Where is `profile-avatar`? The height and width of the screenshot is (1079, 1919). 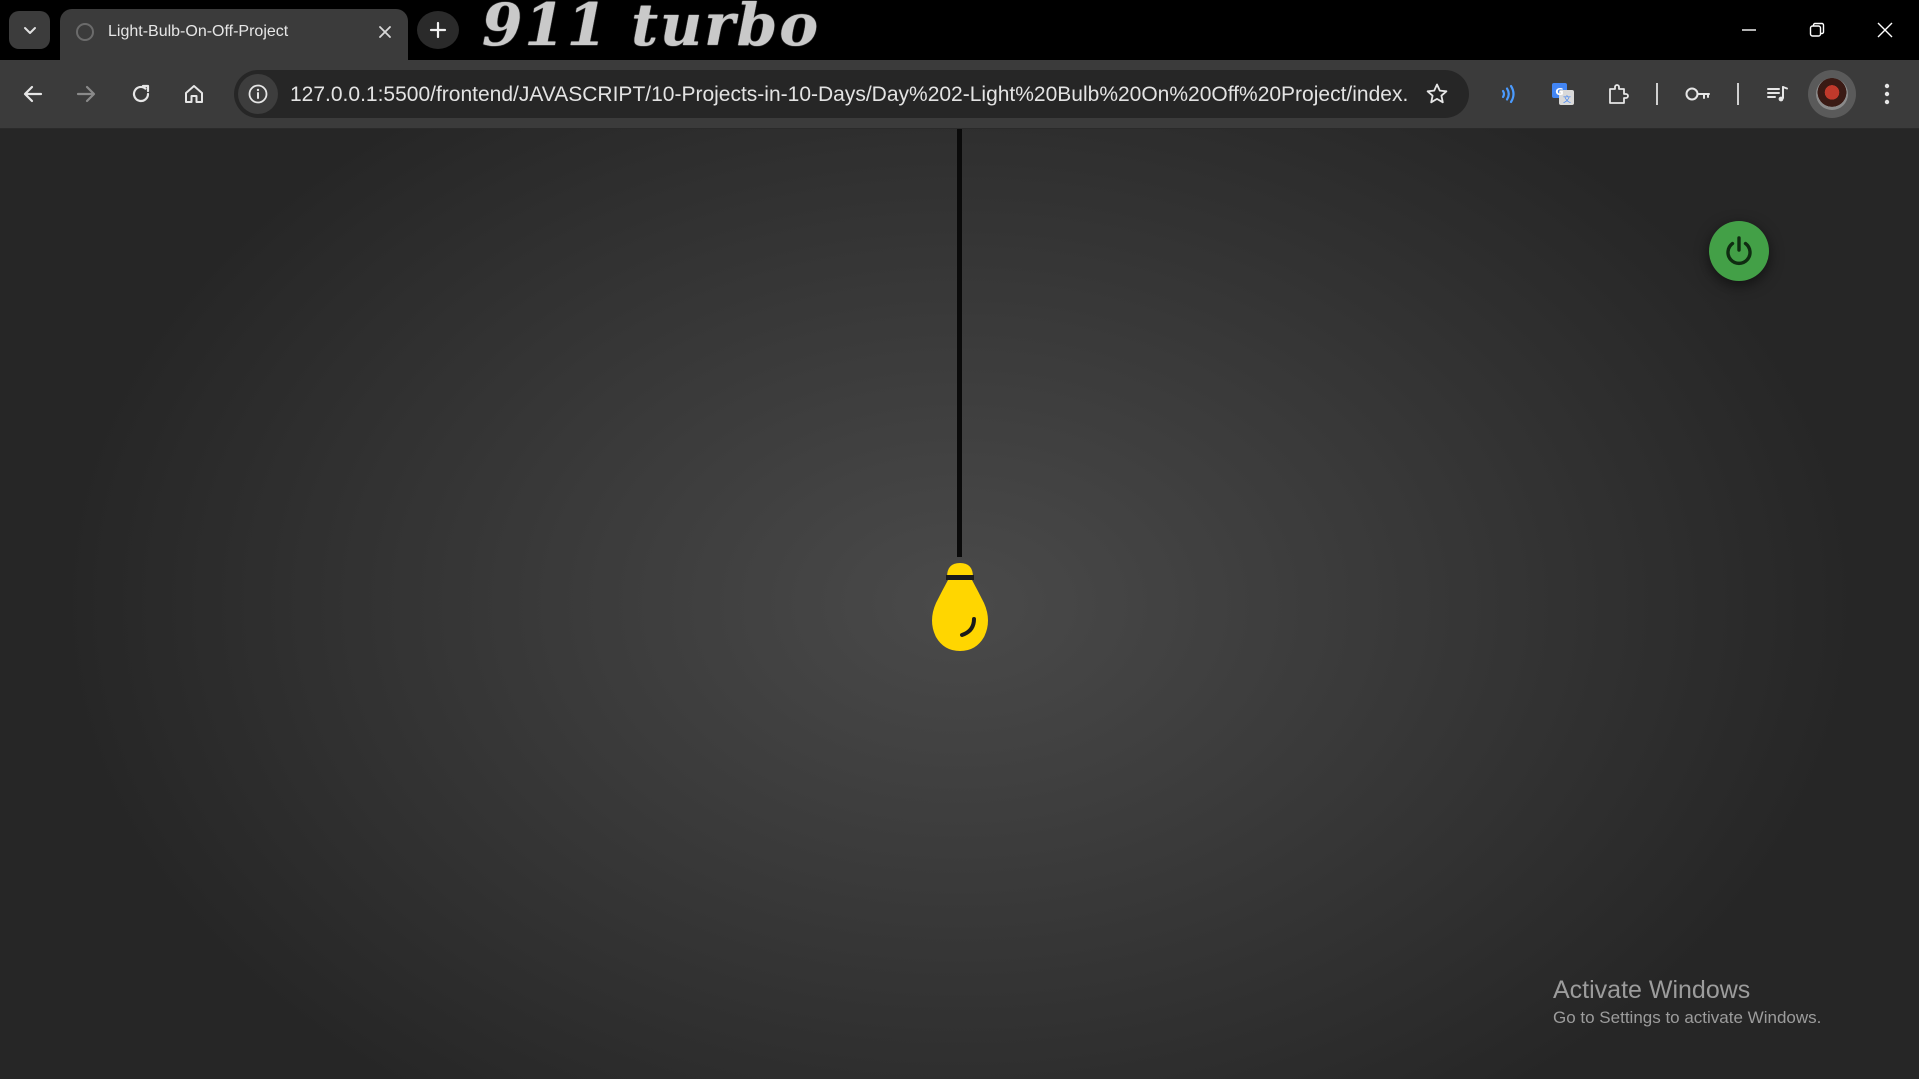
profile-avatar is located at coordinates (1832, 94).